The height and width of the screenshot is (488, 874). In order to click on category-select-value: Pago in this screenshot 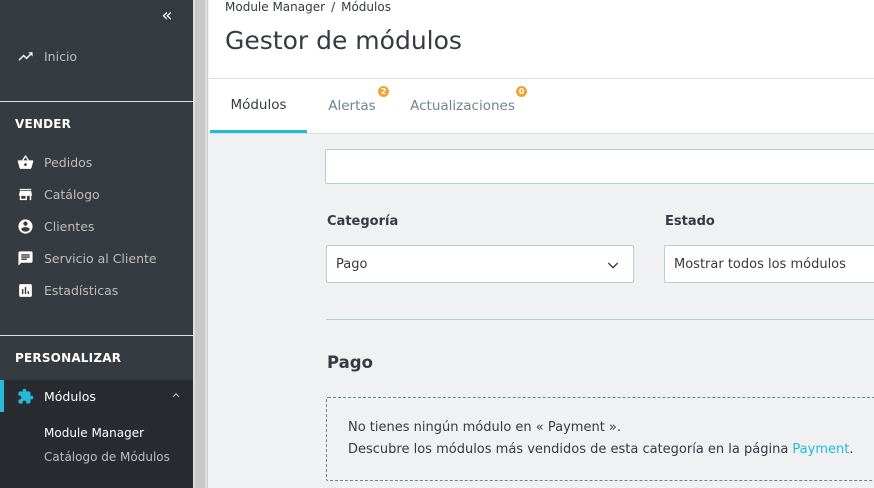, I will do `click(352, 264)`.